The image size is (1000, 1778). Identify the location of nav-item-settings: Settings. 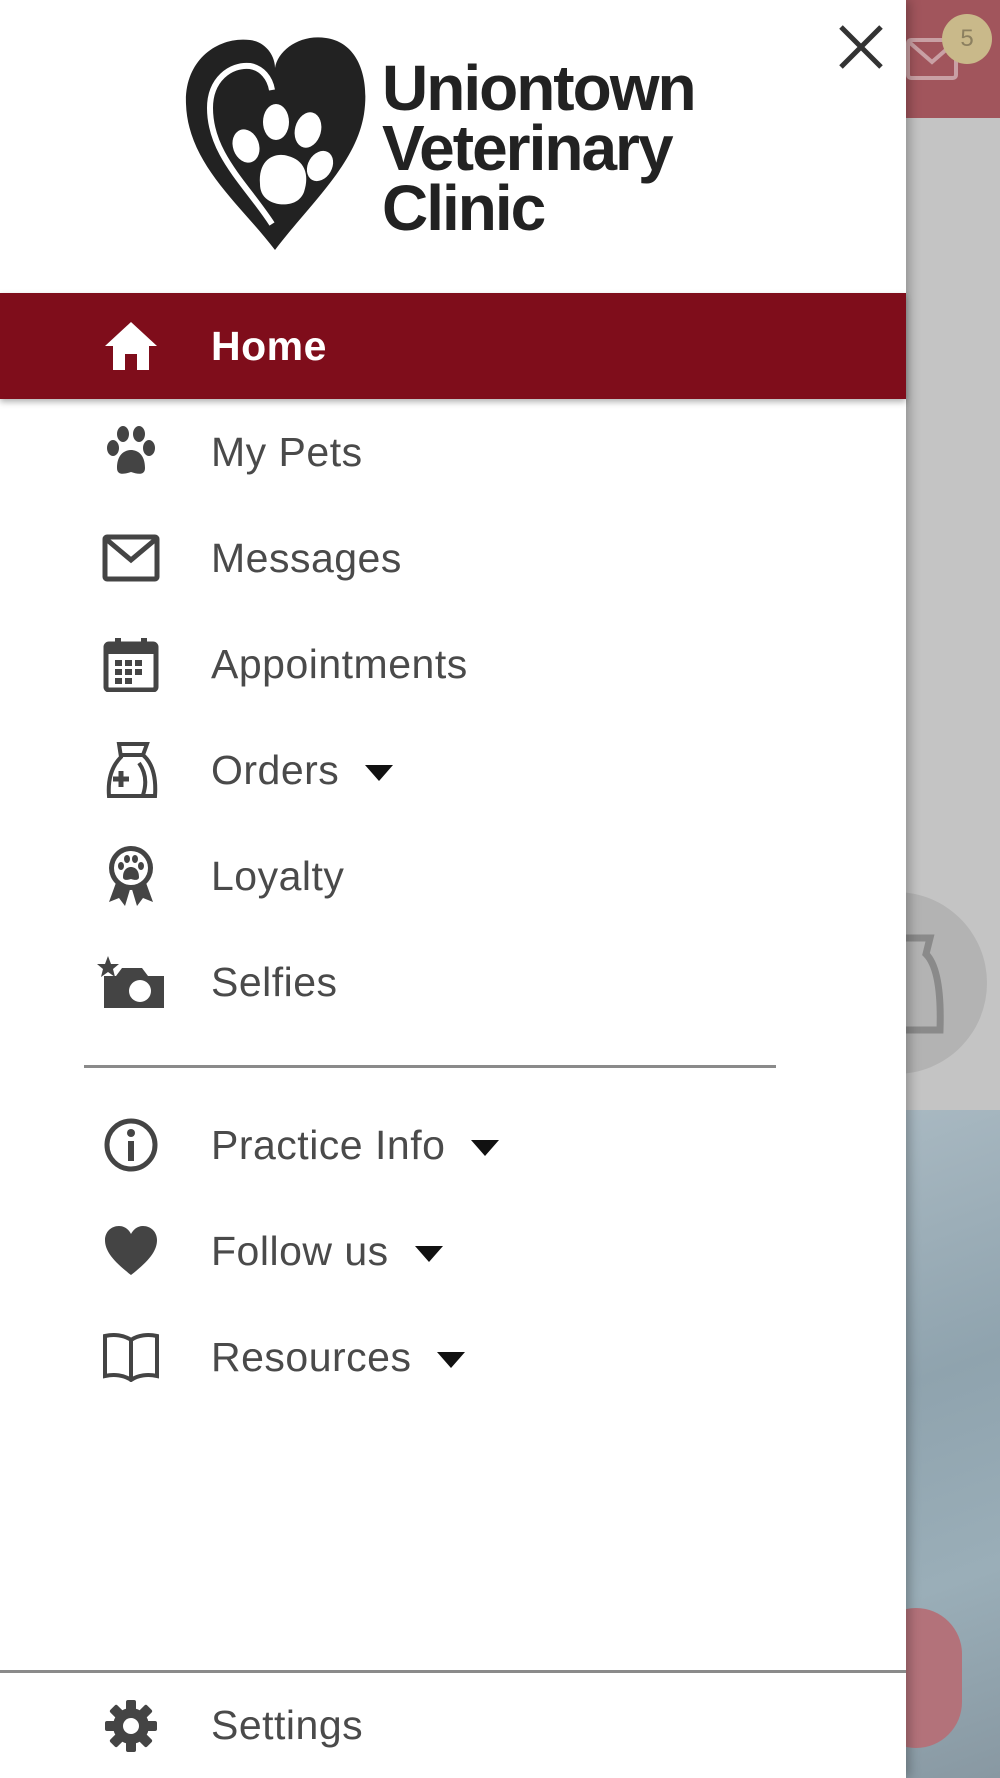
(453, 1725).